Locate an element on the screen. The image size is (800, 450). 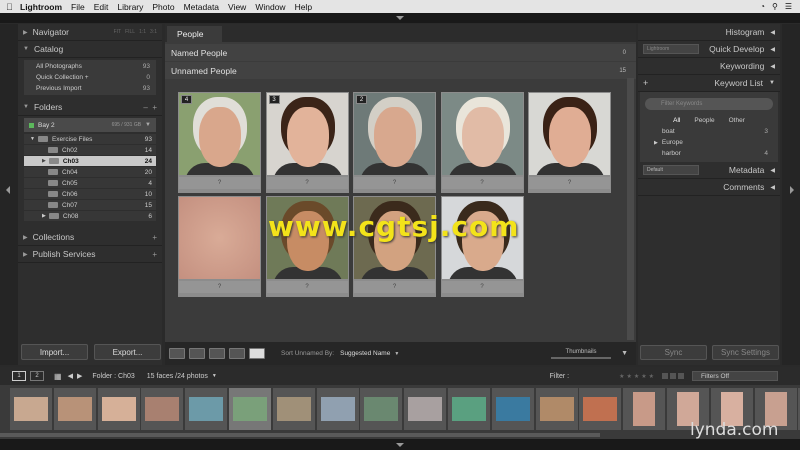
filter-preset-select: Filters Off is located at coordinates (735, 376).